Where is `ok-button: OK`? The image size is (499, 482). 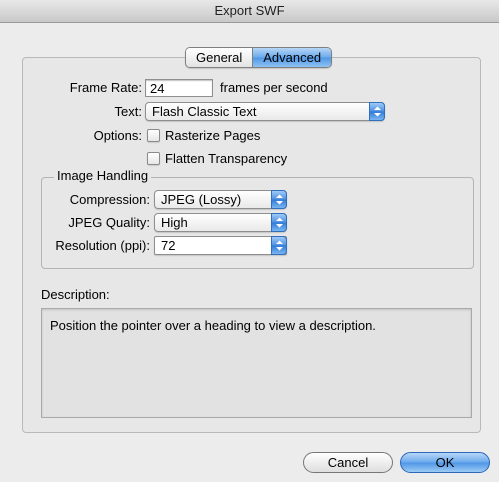
ok-button: OK is located at coordinates (445, 462).